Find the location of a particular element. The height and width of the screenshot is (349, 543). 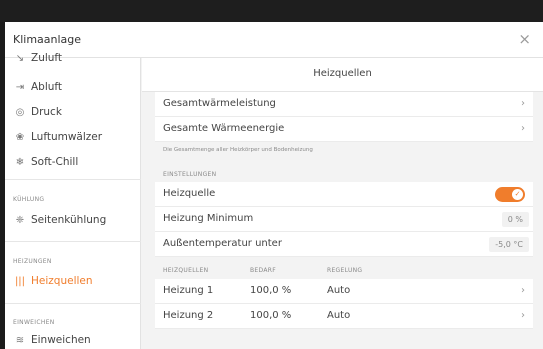

sidebar-item-seitenkuehlung: ❈ Seitenkühlung is located at coordinates (59, 220).